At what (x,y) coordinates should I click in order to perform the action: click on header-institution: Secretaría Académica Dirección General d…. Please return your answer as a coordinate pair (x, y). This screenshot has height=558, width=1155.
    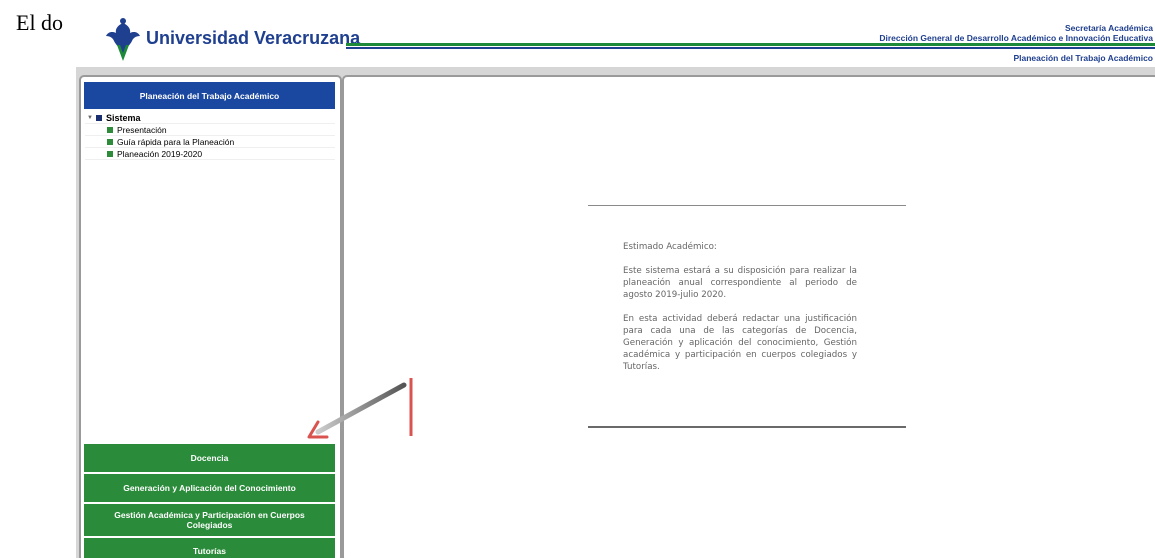
    Looking at the image, I should click on (1016, 33).